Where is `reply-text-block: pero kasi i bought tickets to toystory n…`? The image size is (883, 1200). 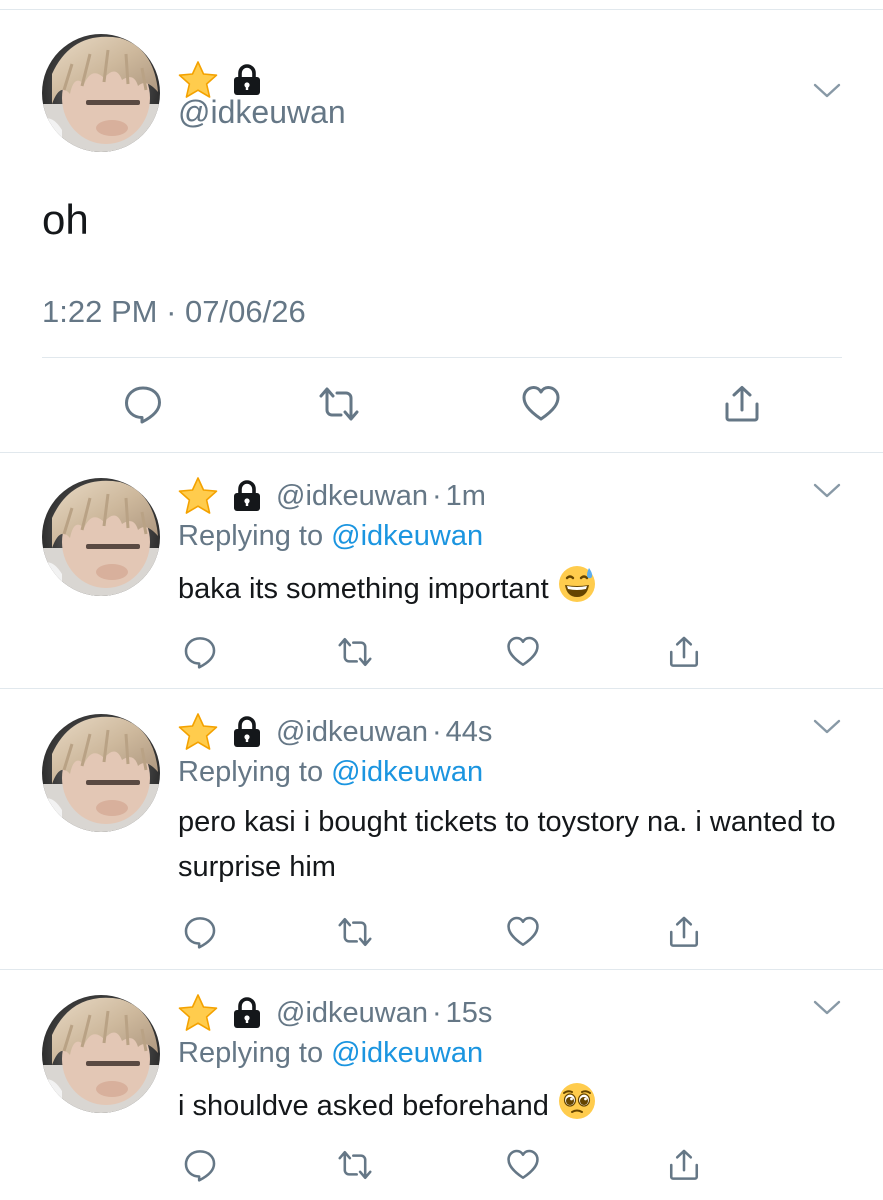
reply-text-block: pero kasi i bought tickets to toystory n… is located at coordinates (508, 845).